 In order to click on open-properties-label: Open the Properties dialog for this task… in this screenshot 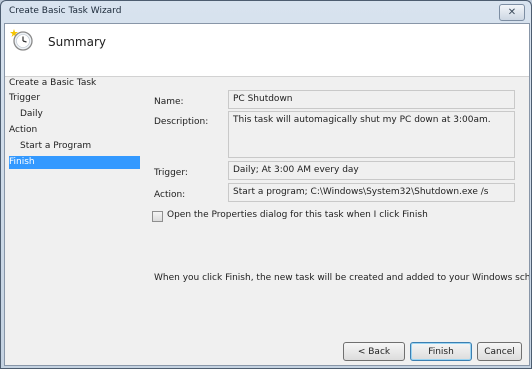, I will do `click(297, 215)`.